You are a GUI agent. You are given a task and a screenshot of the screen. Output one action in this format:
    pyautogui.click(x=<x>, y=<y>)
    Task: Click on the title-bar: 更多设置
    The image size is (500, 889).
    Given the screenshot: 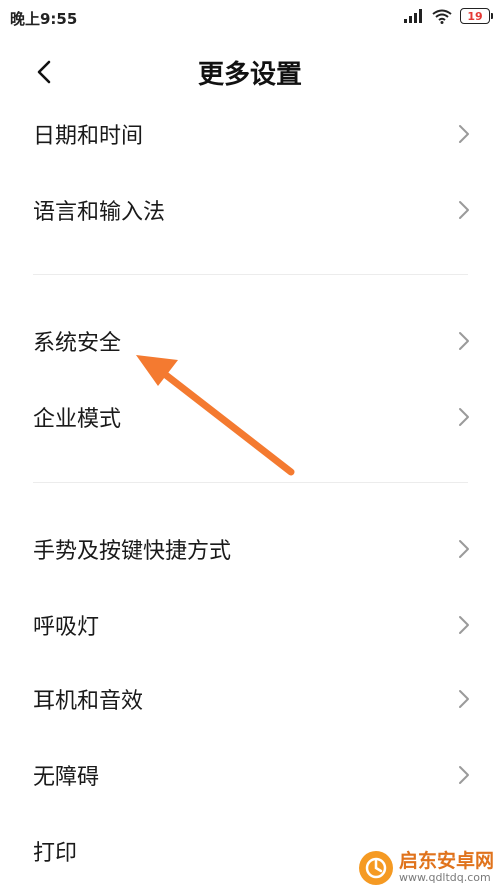 What is the action you would take?
    pyautogui.click(x=250, y=72)
    